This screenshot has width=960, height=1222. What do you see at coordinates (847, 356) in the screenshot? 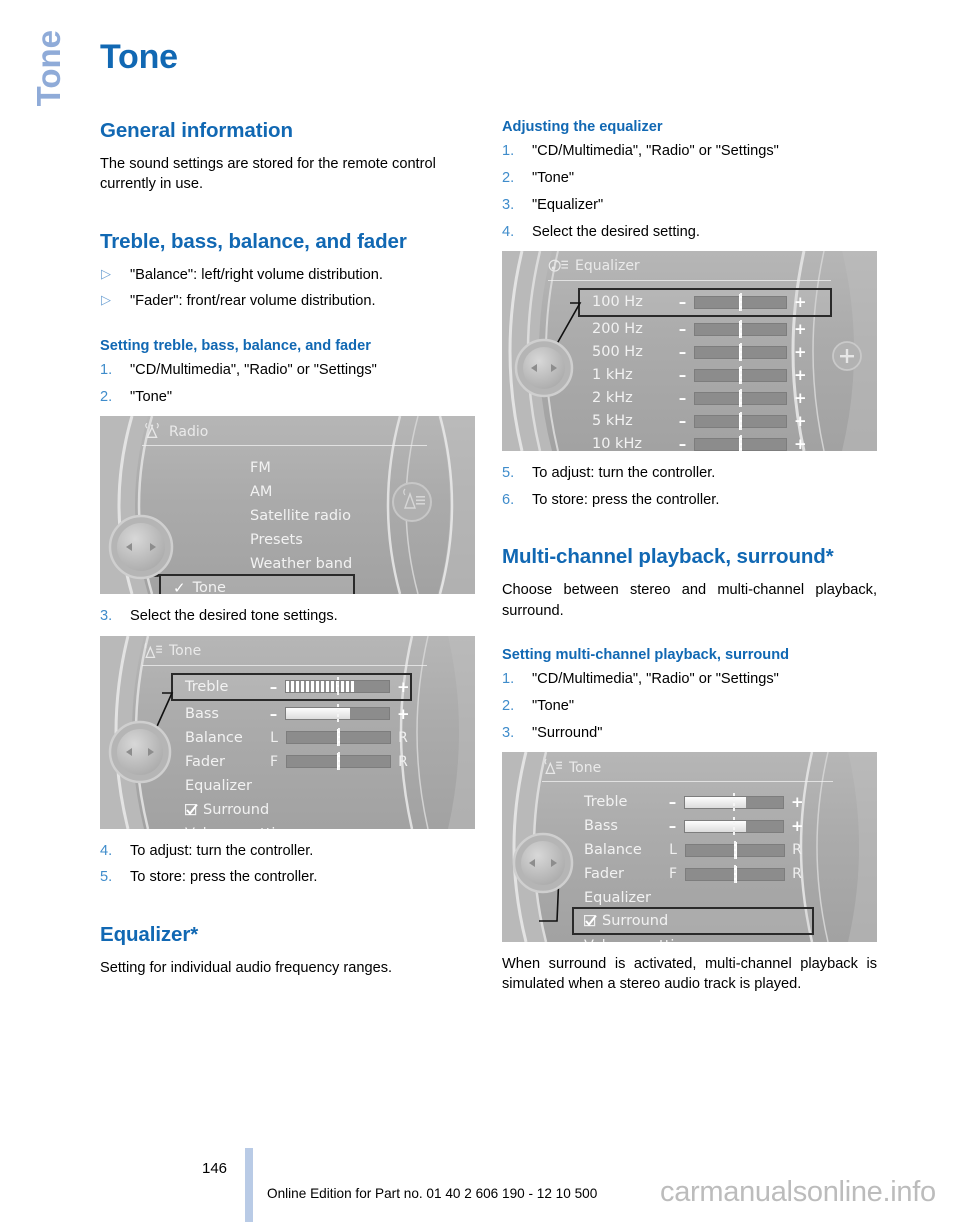
I see `plus-button-icon` at bounding box center [847, 356].